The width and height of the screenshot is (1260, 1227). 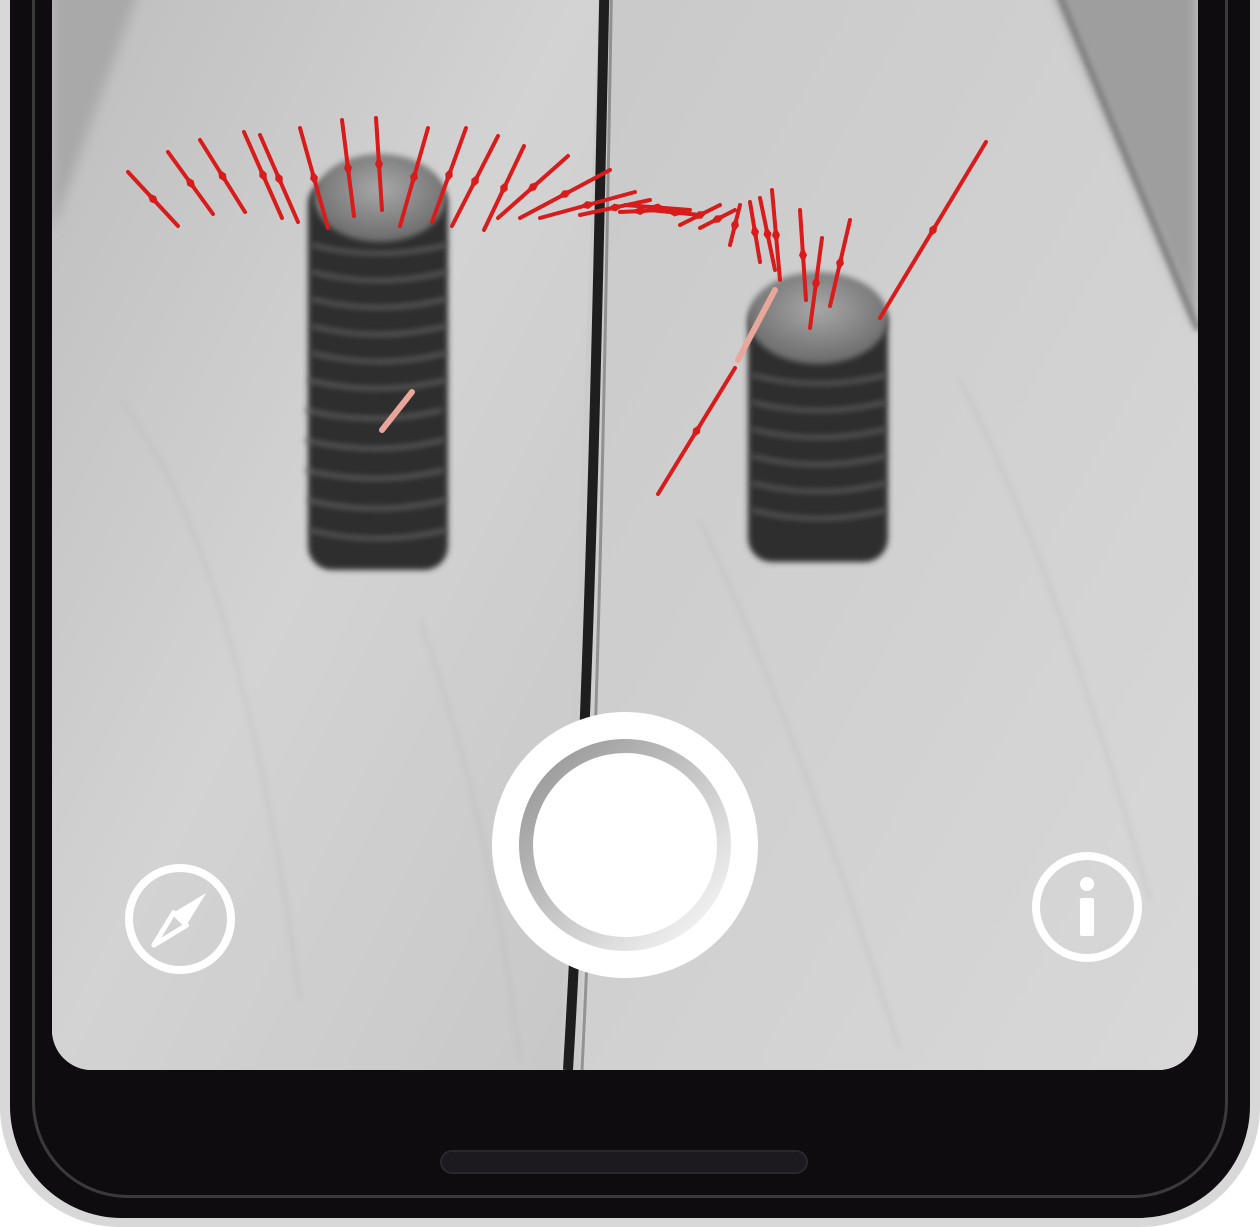 I want to click on compass-button, so click(x=180, y=919).